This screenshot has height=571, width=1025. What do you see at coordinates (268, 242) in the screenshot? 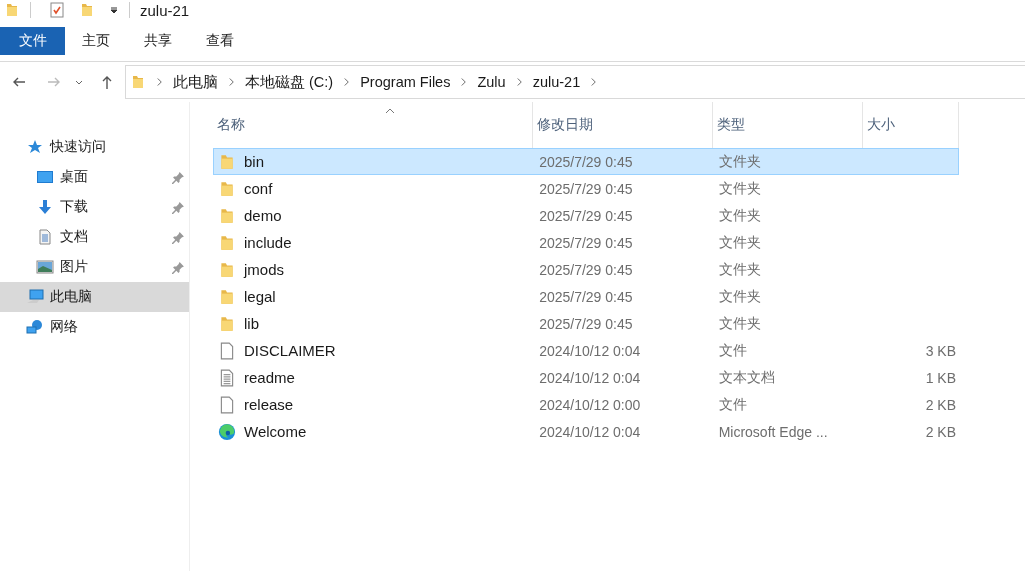
I see `file-name: include` at bounding box center [268, 242].